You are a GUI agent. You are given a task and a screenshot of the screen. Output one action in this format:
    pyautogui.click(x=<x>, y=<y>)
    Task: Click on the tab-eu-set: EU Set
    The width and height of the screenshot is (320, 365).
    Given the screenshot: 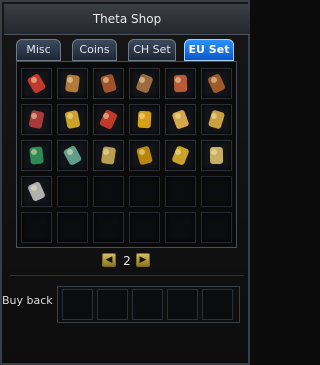 What is the action you would take?
    pyautogui.click(x=209, y=50)
    